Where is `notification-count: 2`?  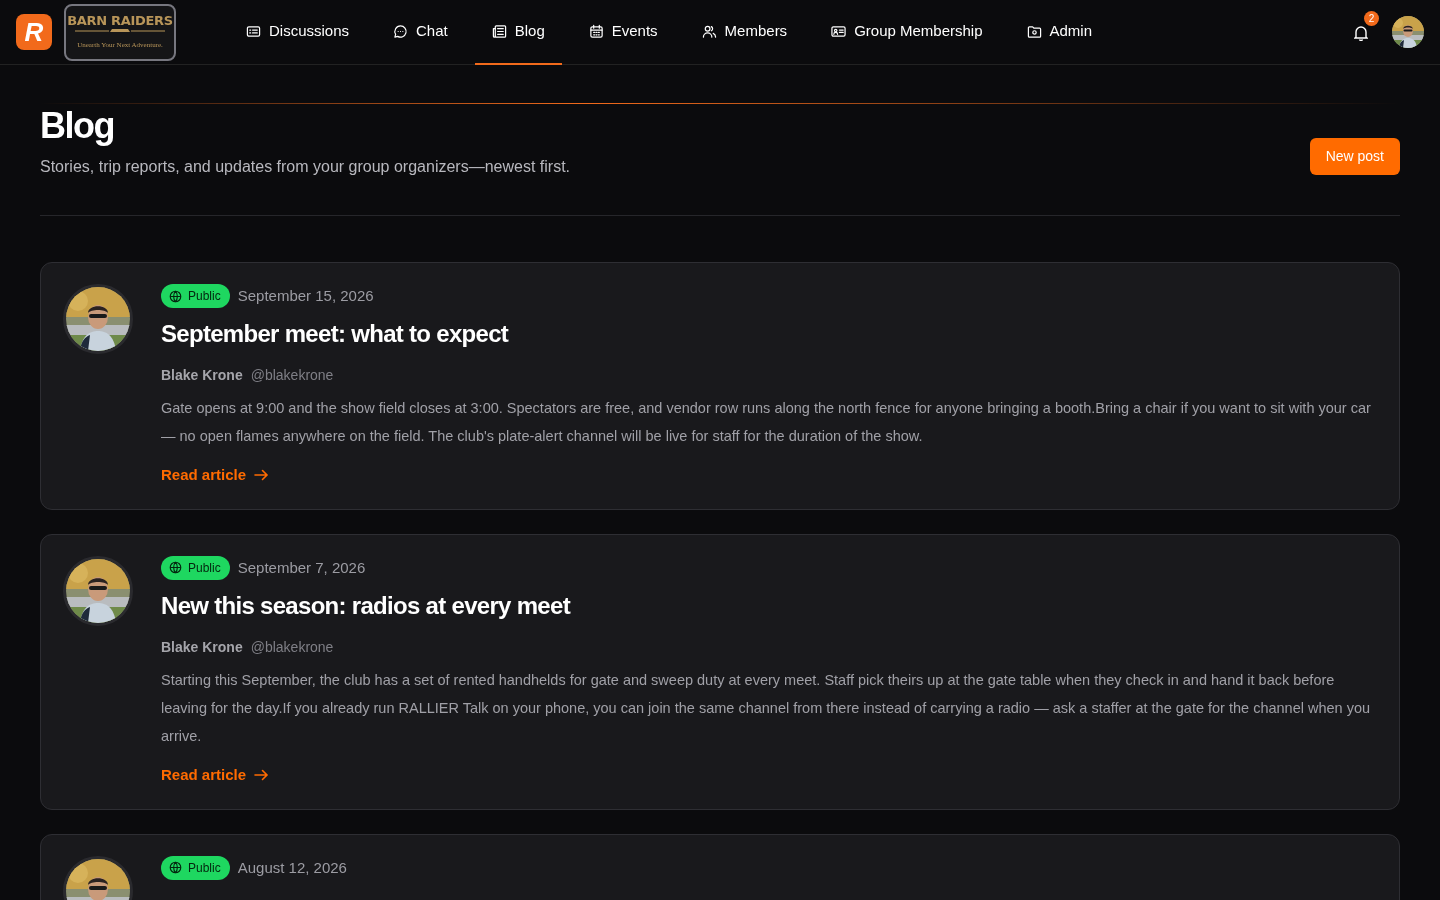 notification-count: 2 is located at coordinates (1371, 18).